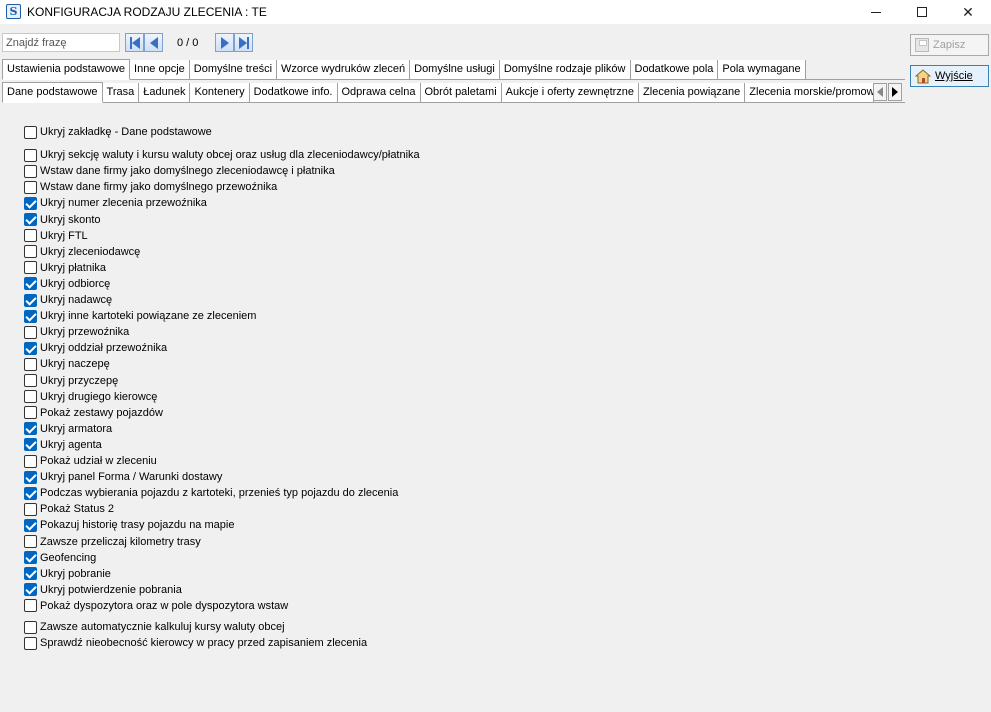 Image resolution: width=991 pixels, height=712 pixels. Describe the element at coordinates (123, 477) in the screenshot. I see `option-row: Ukryj panel Forma / Warunki dostawy` at that location.